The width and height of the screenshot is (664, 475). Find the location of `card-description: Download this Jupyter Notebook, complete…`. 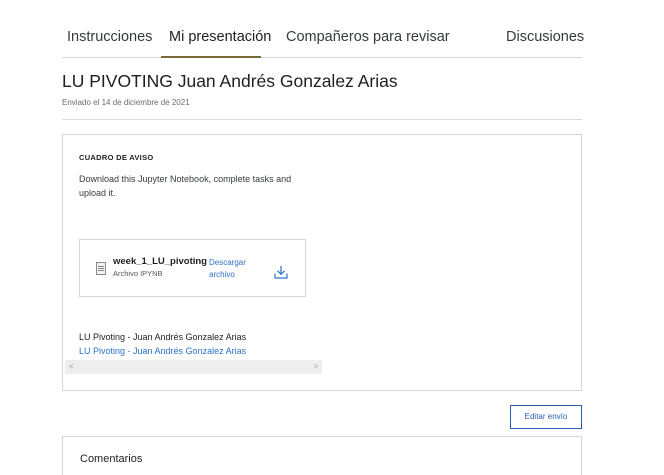

card-description: Download this Jupyter Notebook, complete… is located at coordinates (185, 186).